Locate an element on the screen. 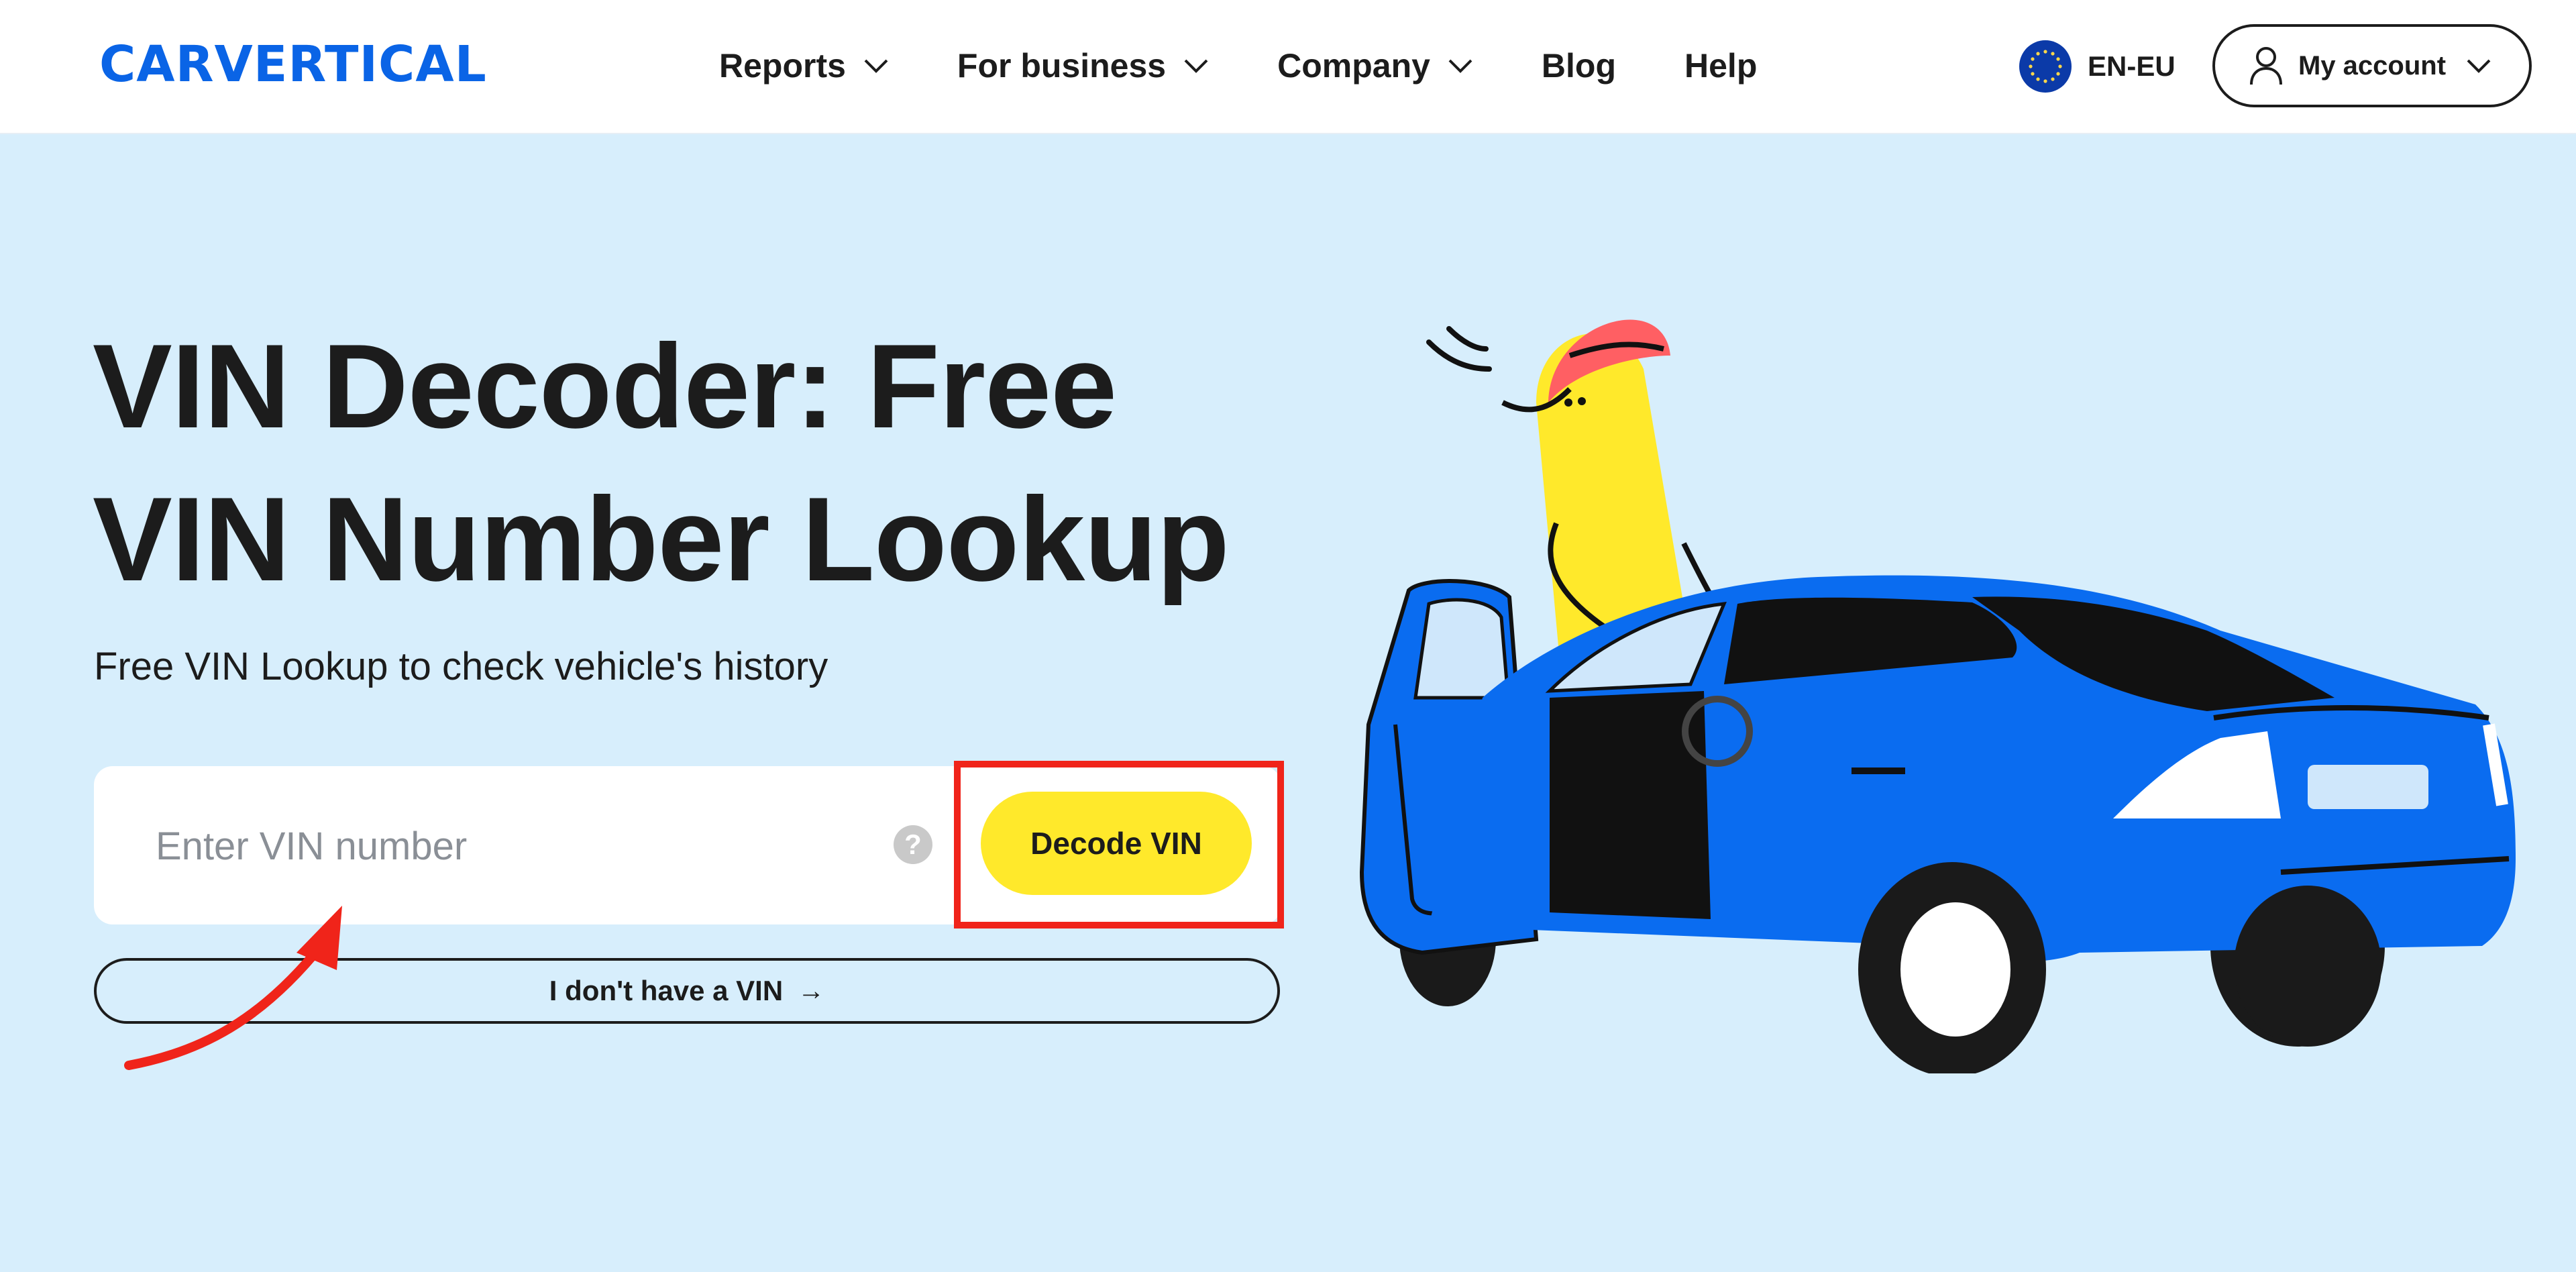 The width and height of the screenshot is (2576, 1272). nav-blog: Blog is located at coordinates (1579, 65).